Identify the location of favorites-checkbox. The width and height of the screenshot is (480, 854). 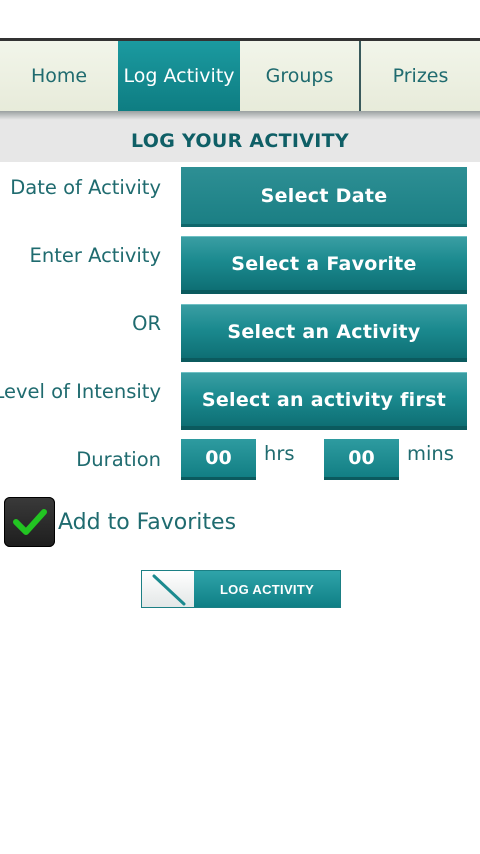
(29, 522).